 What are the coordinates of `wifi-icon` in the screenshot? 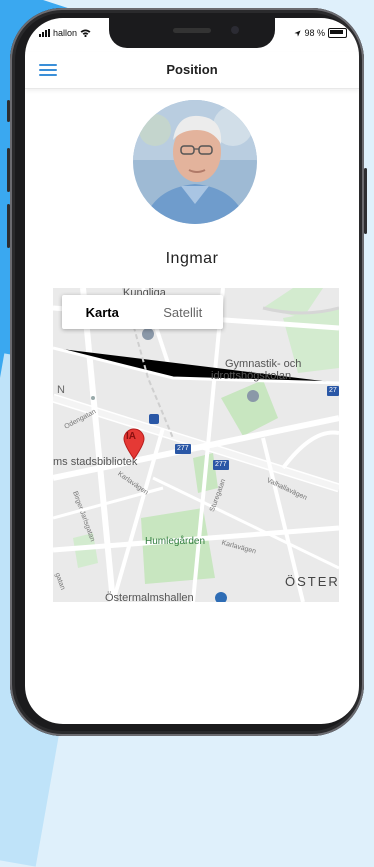 It's located at (85, 33).